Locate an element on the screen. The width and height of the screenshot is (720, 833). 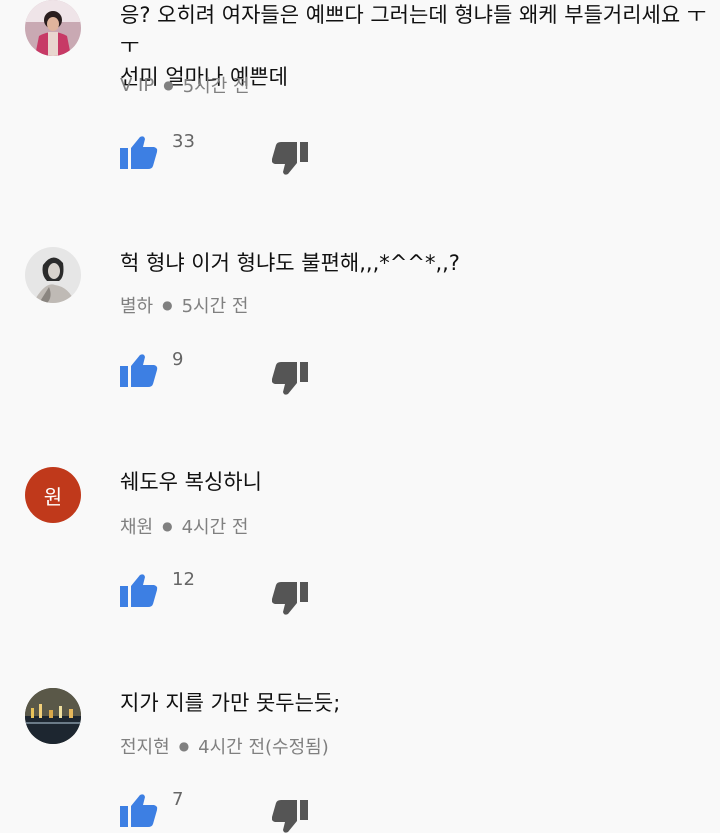
avatar: 원 is located at coordinates (53, 495).